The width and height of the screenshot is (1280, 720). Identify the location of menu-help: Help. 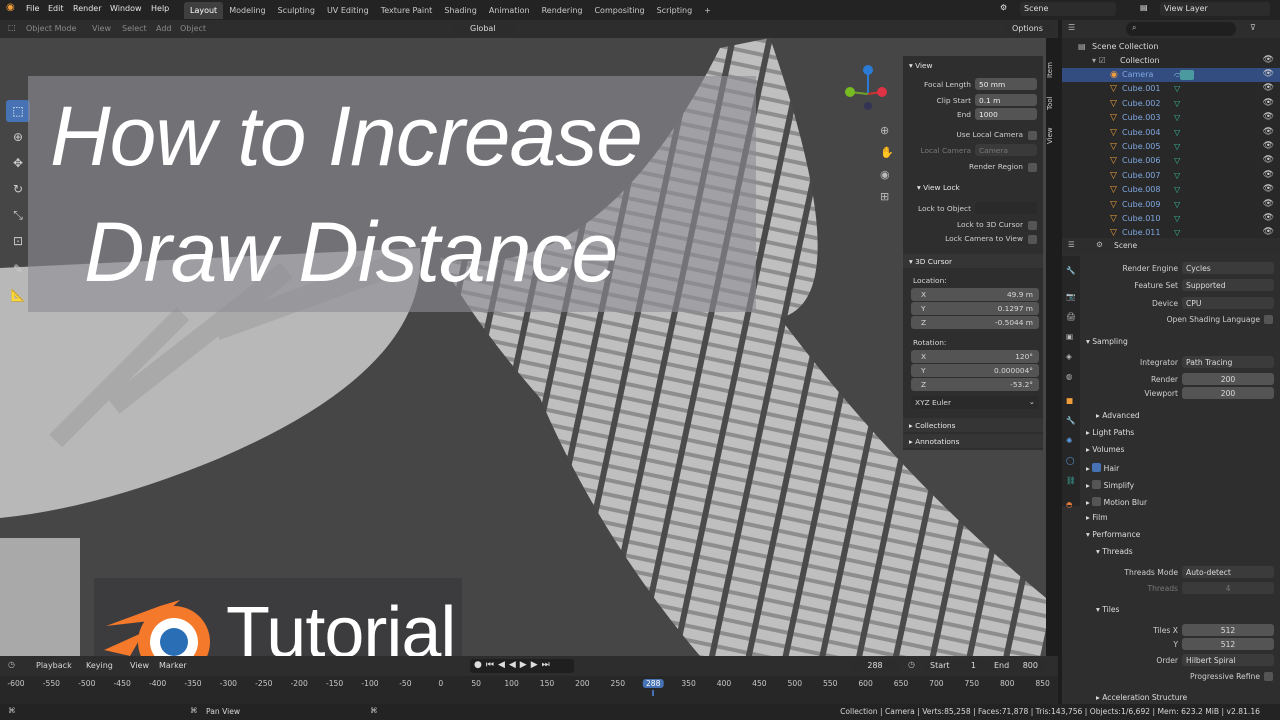
(160, 8).